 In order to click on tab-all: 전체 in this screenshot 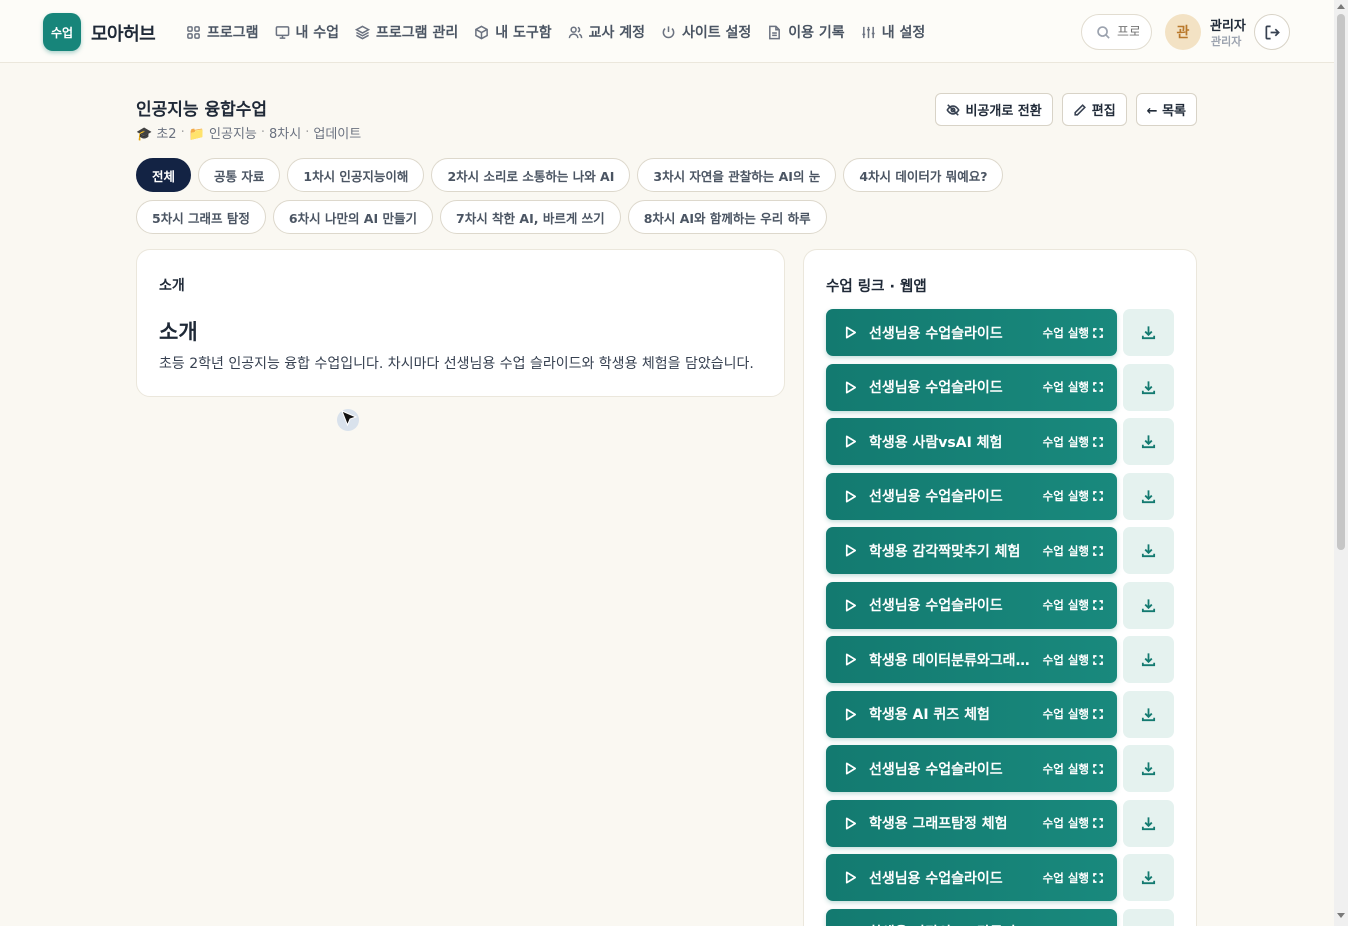, I will do `click(164, 175)`.